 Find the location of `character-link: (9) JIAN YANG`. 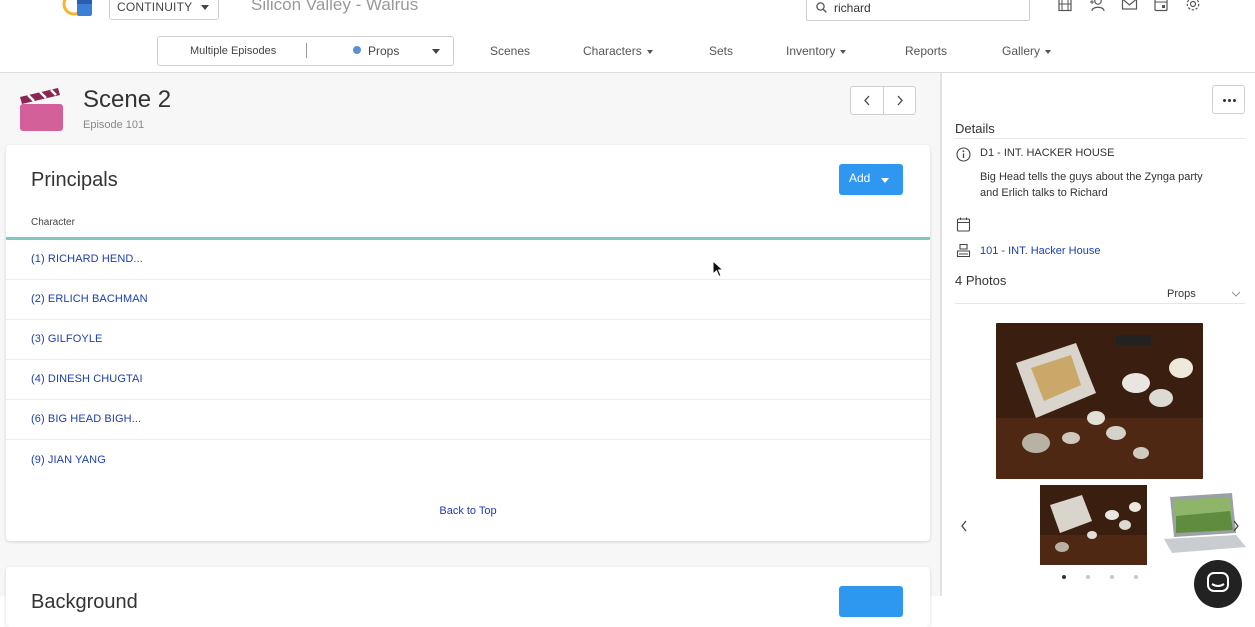

character-link: (9) JIAN YANG is located at coordinates (68, 460).